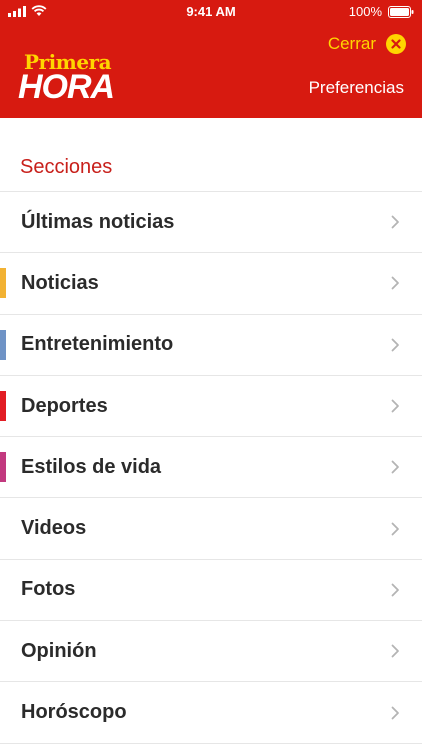  What do you see at coordinates (91, 466) in the screenshot?
I see `menu-item-label: Estilos de vida` at bounding box center [91, 466].